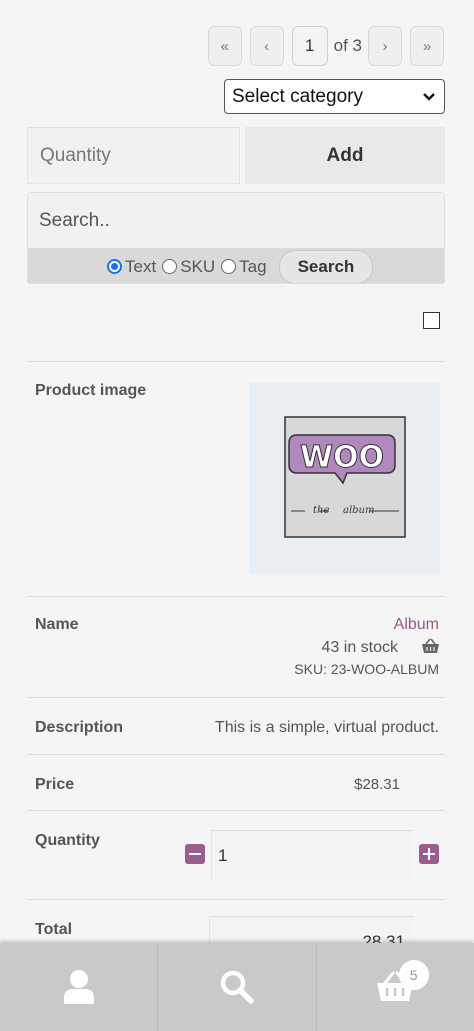 This screenshot has width=474, height=1031. What do you see at coordinates (297, 96) in the screenshot?
I see `category-select-value: Select category` at bounding box center [297, 96].